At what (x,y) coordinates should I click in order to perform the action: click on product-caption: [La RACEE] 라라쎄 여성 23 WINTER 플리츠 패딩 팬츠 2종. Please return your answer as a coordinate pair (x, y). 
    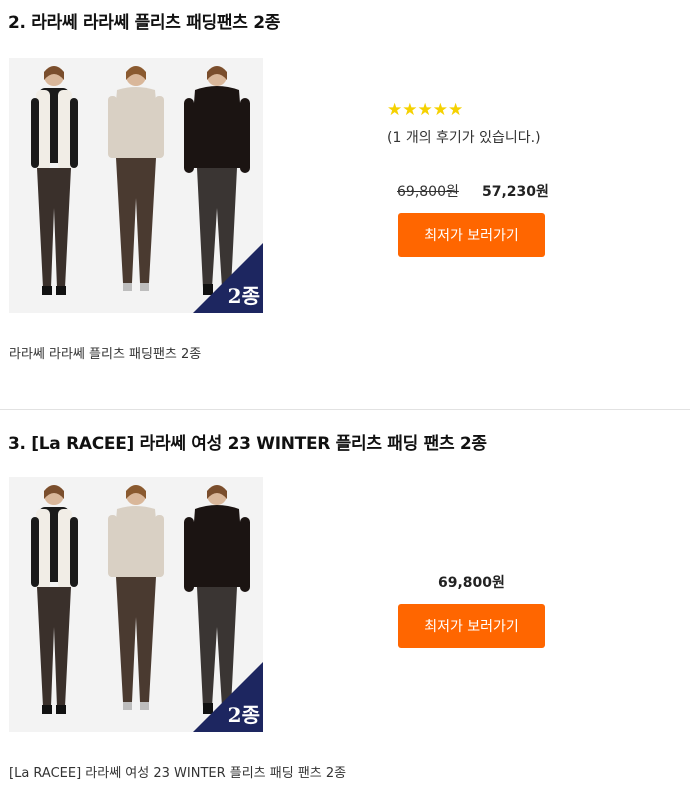
    Looking at the image, I should click on (178, 773).